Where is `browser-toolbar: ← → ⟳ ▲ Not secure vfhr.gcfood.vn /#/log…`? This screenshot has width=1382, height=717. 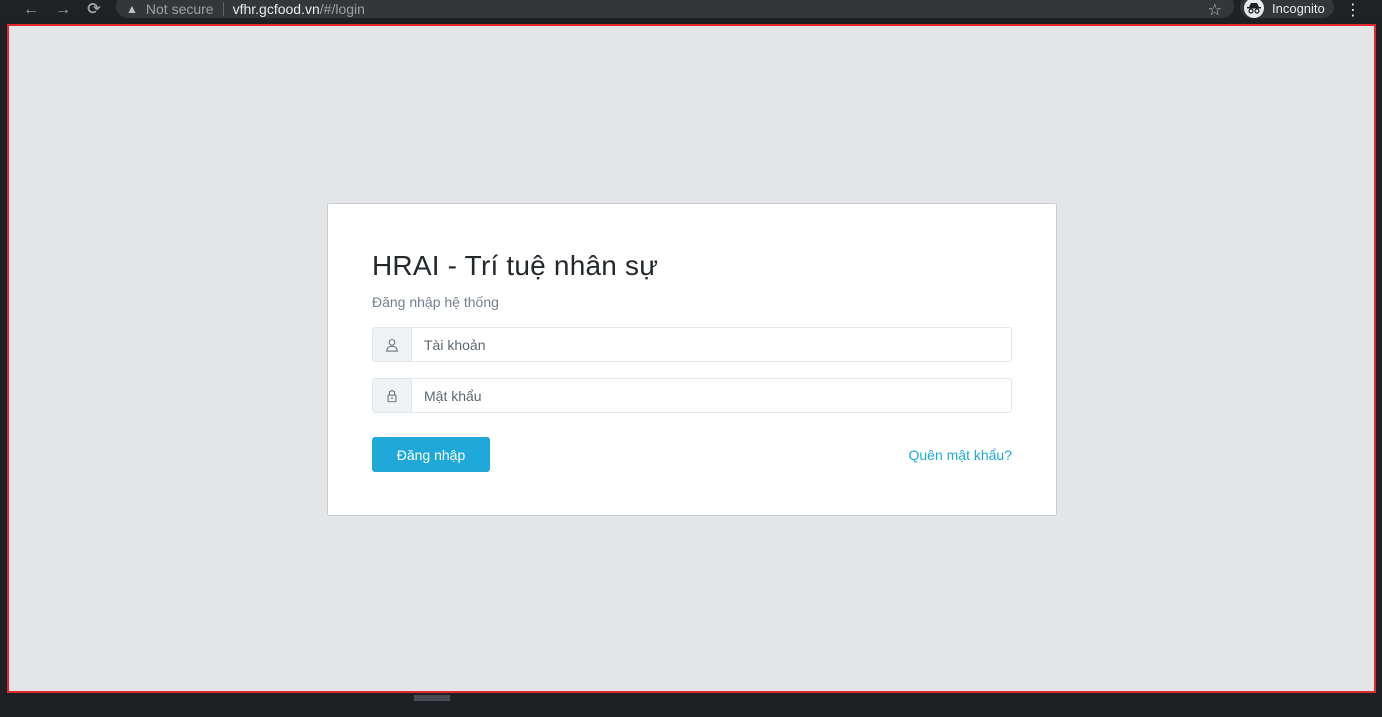
browser-toolbar: ← → ⟳ ▲ Not secure vfhr.gcfood.vn /#/log… is located at coordinates (691, 10).